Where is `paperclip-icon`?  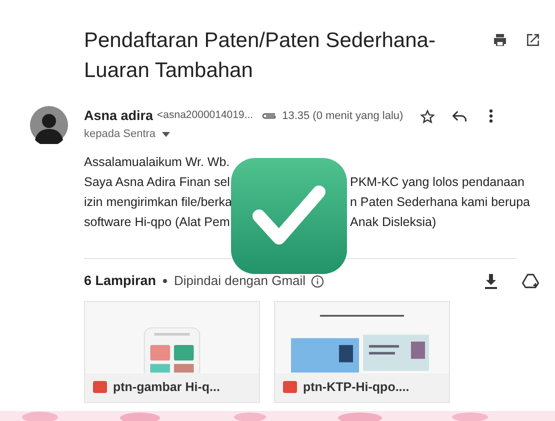 paperclip-icon is located at coordinates (269, 116).